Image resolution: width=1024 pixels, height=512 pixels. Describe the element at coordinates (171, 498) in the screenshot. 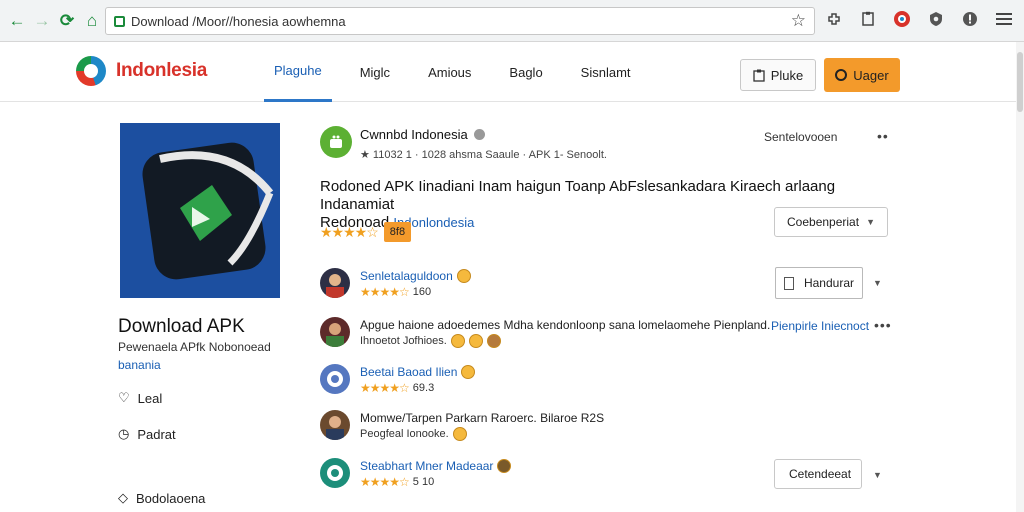

I see `side-item-label: Bodolaoena` at that location.